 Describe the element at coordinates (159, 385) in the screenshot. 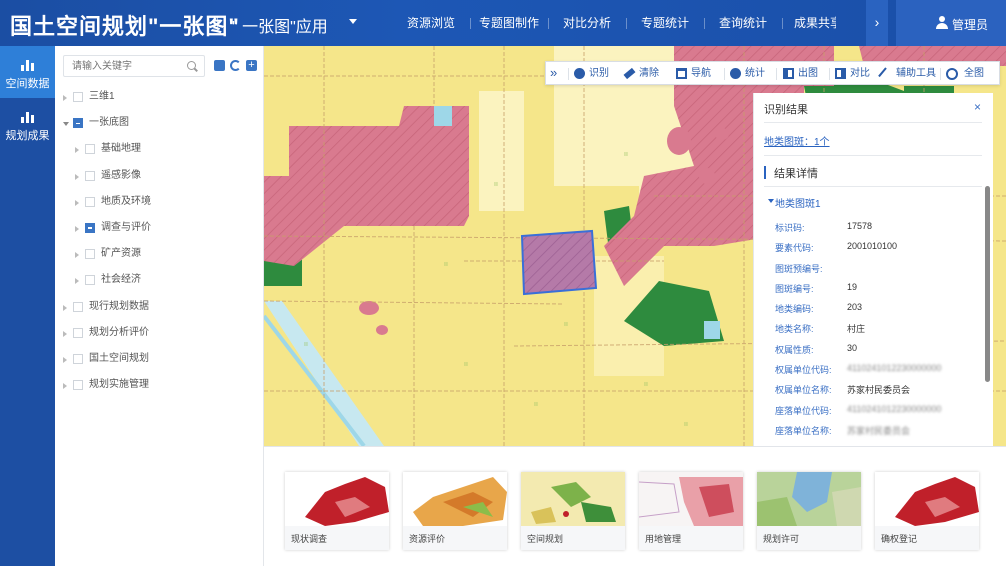

I see `tree-row: 规划实施管理` at that location.